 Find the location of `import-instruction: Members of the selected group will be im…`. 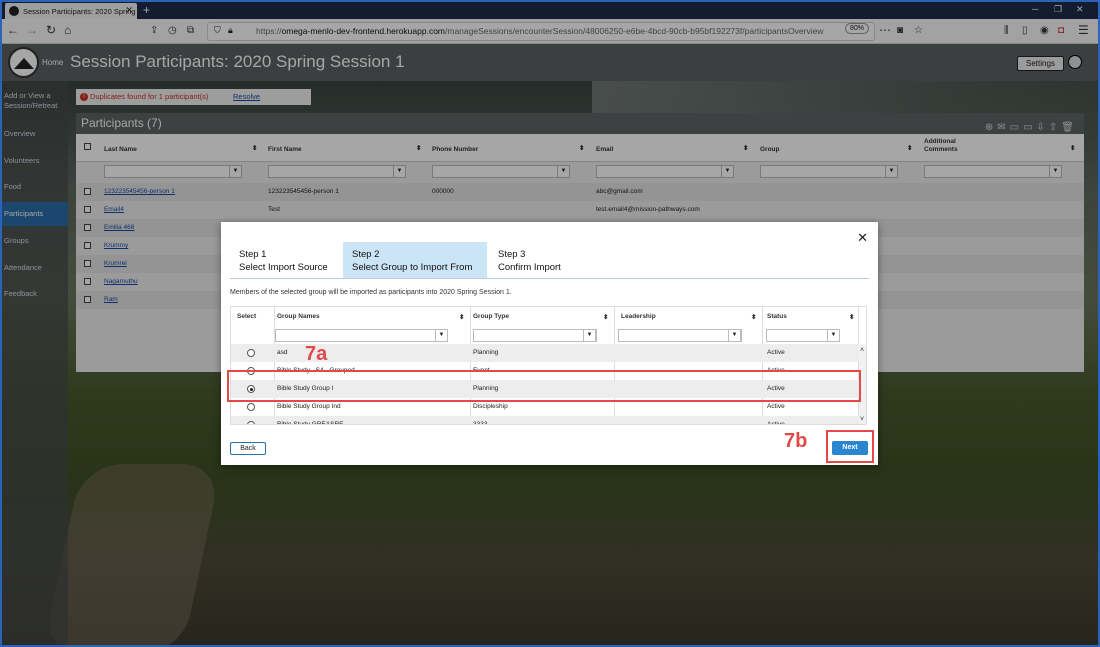

import-instruction: Members of the selected group will be im… is located at coordinates (371, 292).